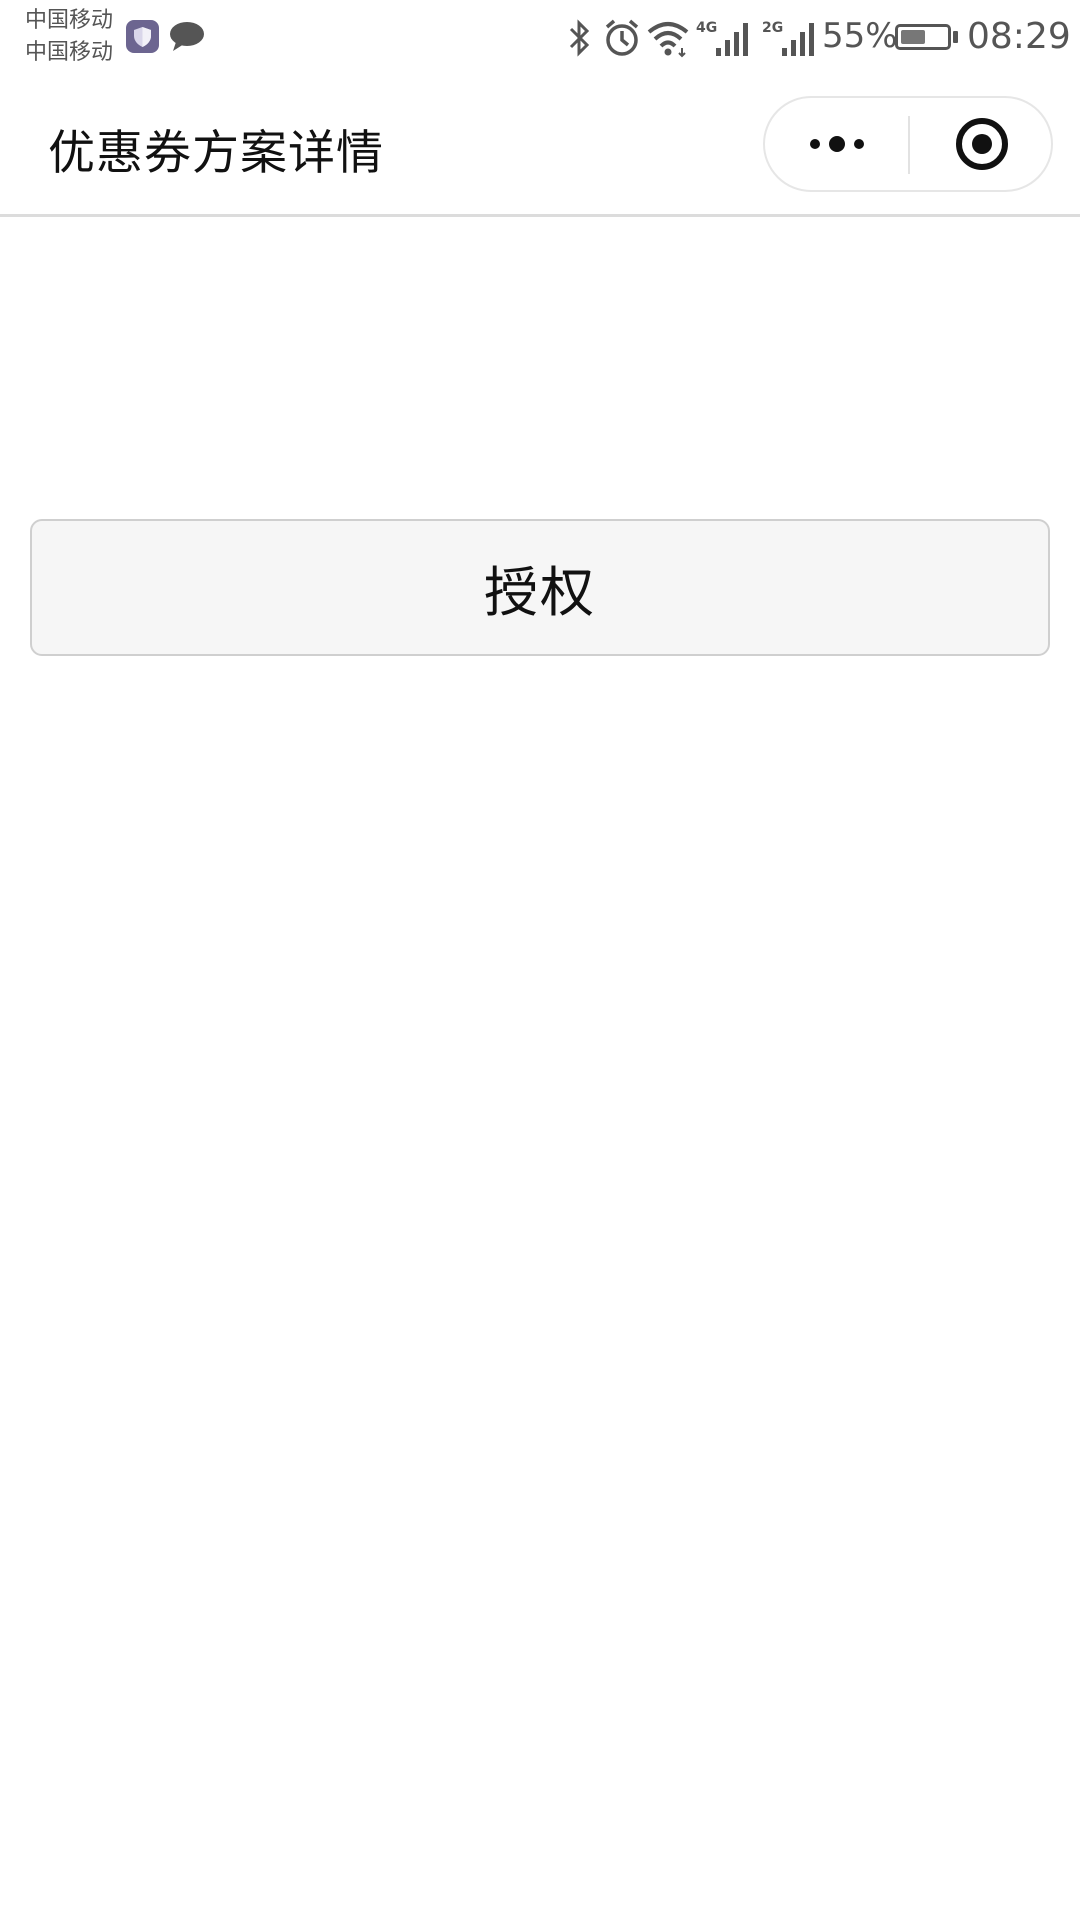 The image size is (1080, 1920). Describe the element at coordinates (580, 40) in the screenshot. I see `bluetooth-icon` at that location.